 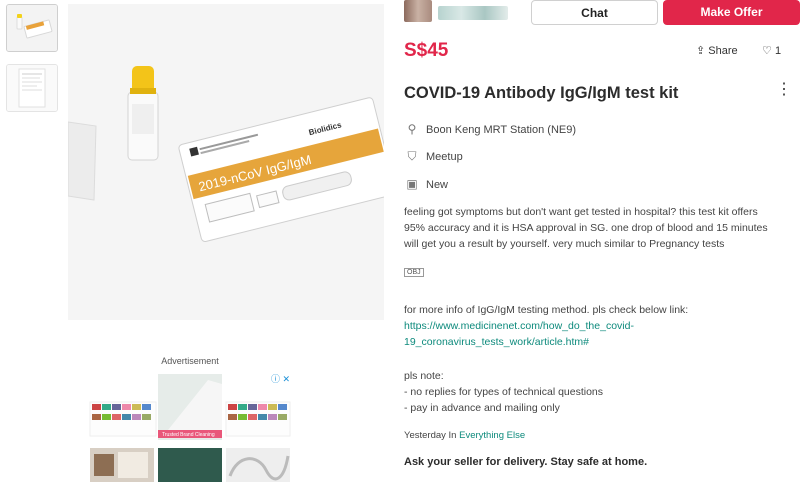 I want to click on like-count: 1, so click(x=778, y=51).